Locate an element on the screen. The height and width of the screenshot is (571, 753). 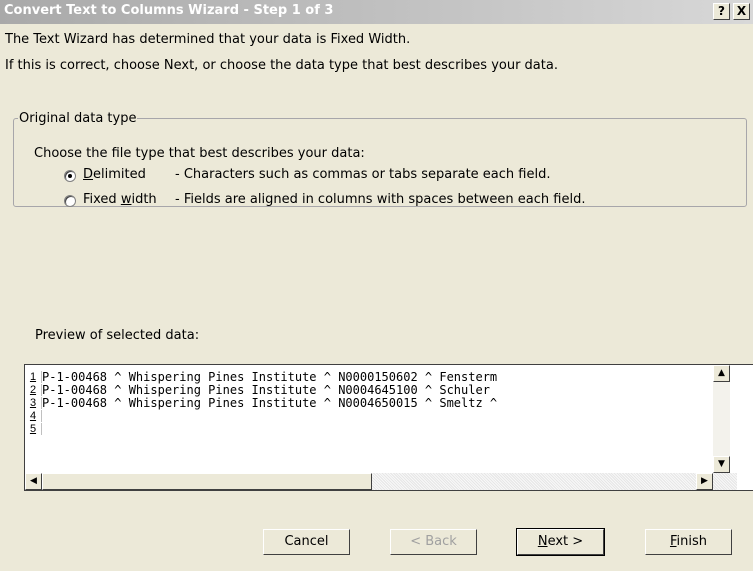
back-button: < Back is located at coordinates (433, 542).